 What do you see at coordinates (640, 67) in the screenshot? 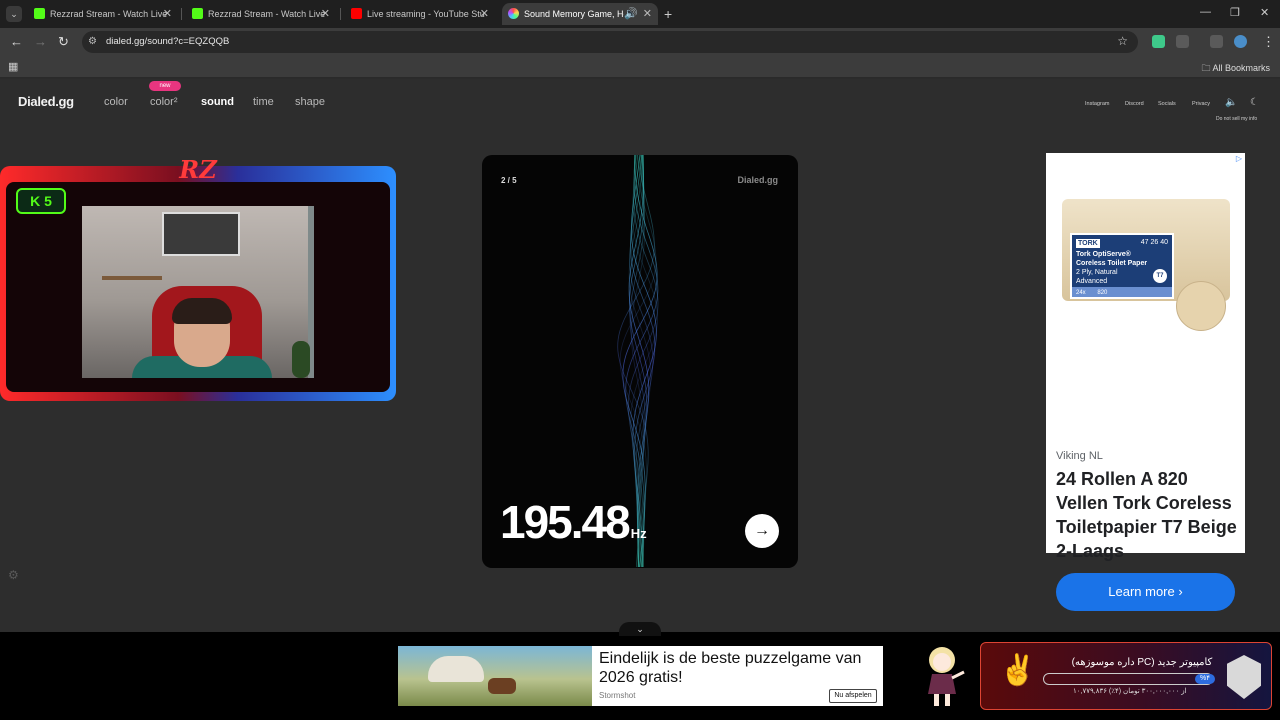
I see `bookmarks-bar: ▦ 🗀 All Bookmarks` at bounding box center [640, 67].